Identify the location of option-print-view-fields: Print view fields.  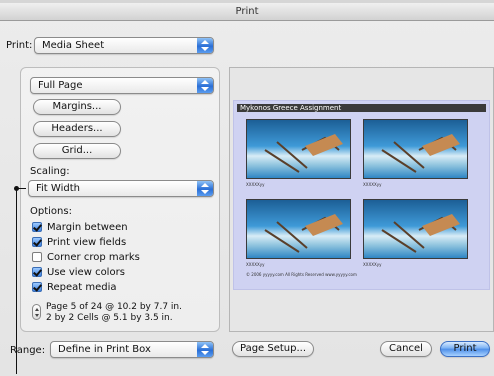
(79, 242).